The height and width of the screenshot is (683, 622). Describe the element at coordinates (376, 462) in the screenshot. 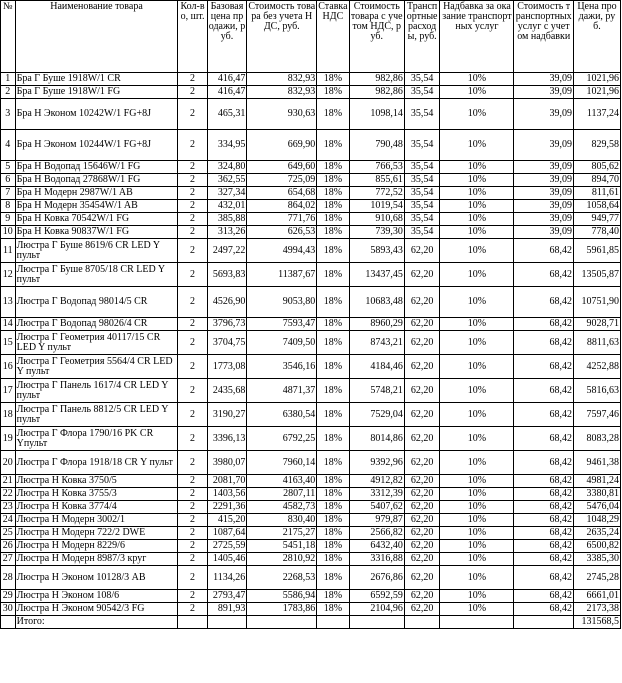

I see `cost-with-vat-cell: 9392,96` at that location.